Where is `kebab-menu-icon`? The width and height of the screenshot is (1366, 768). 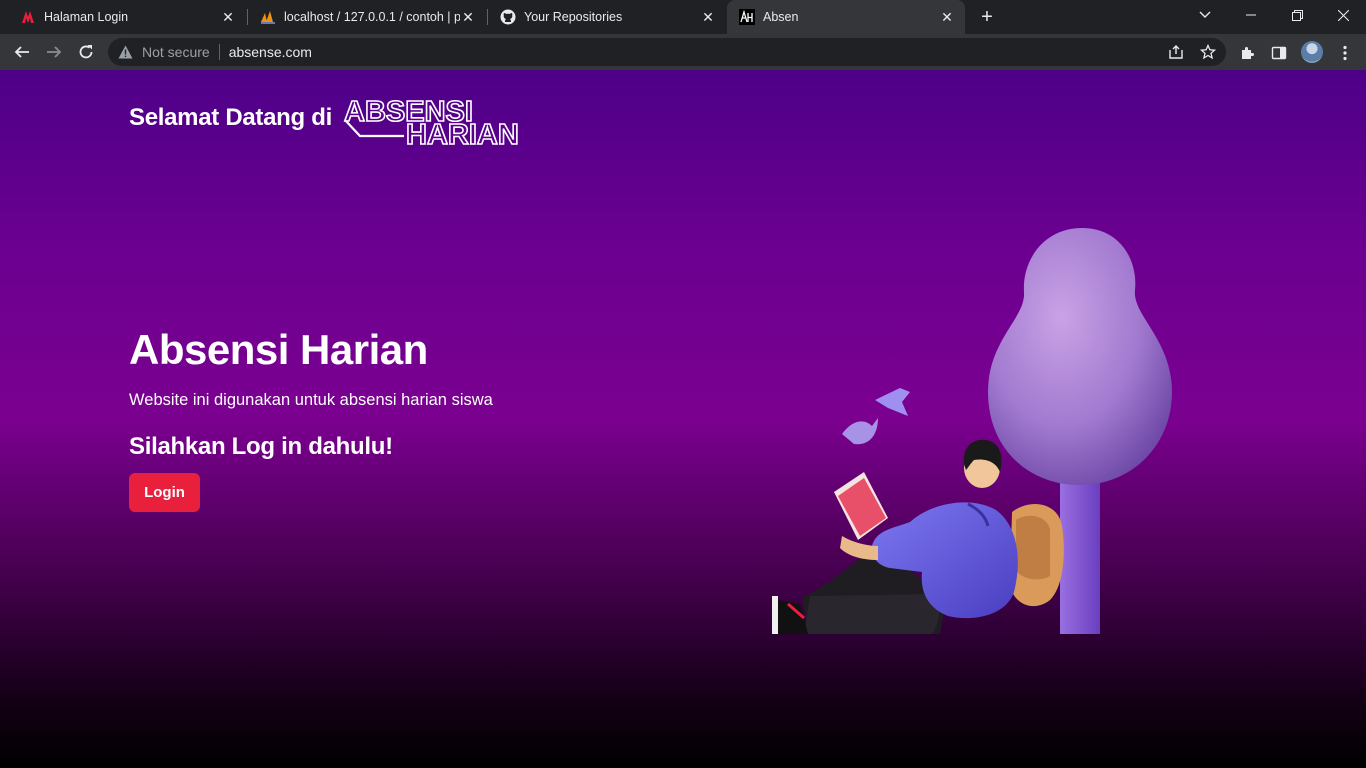
kebab-menu-icon is located at coordinates (1345, 53).